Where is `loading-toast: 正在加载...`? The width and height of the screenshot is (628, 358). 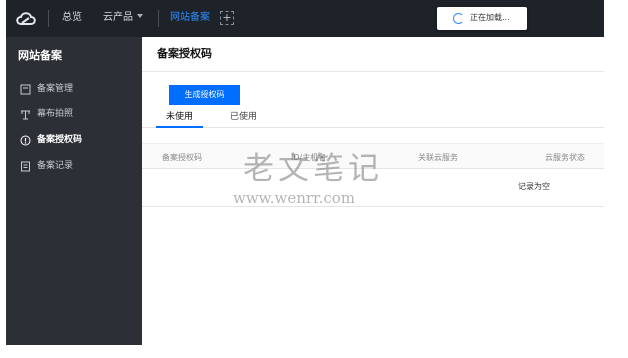 loading-toast: 正在加载... is located at coordinates (482, 18).